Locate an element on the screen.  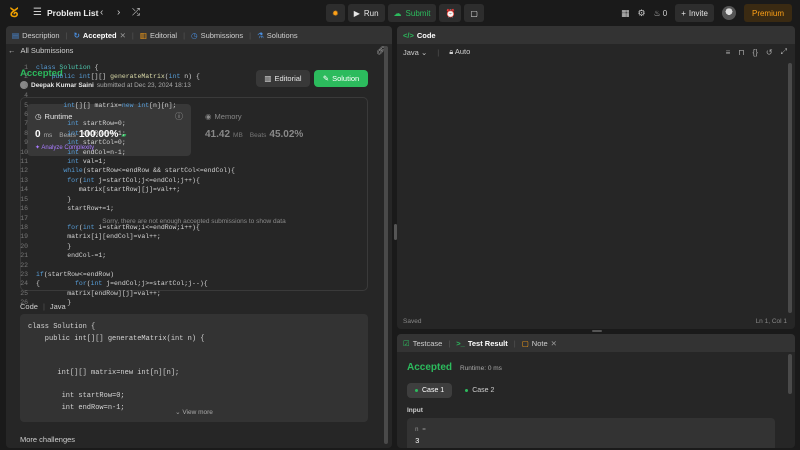
shuffle-icon: ⤮ is located at coordinates (136, 13).